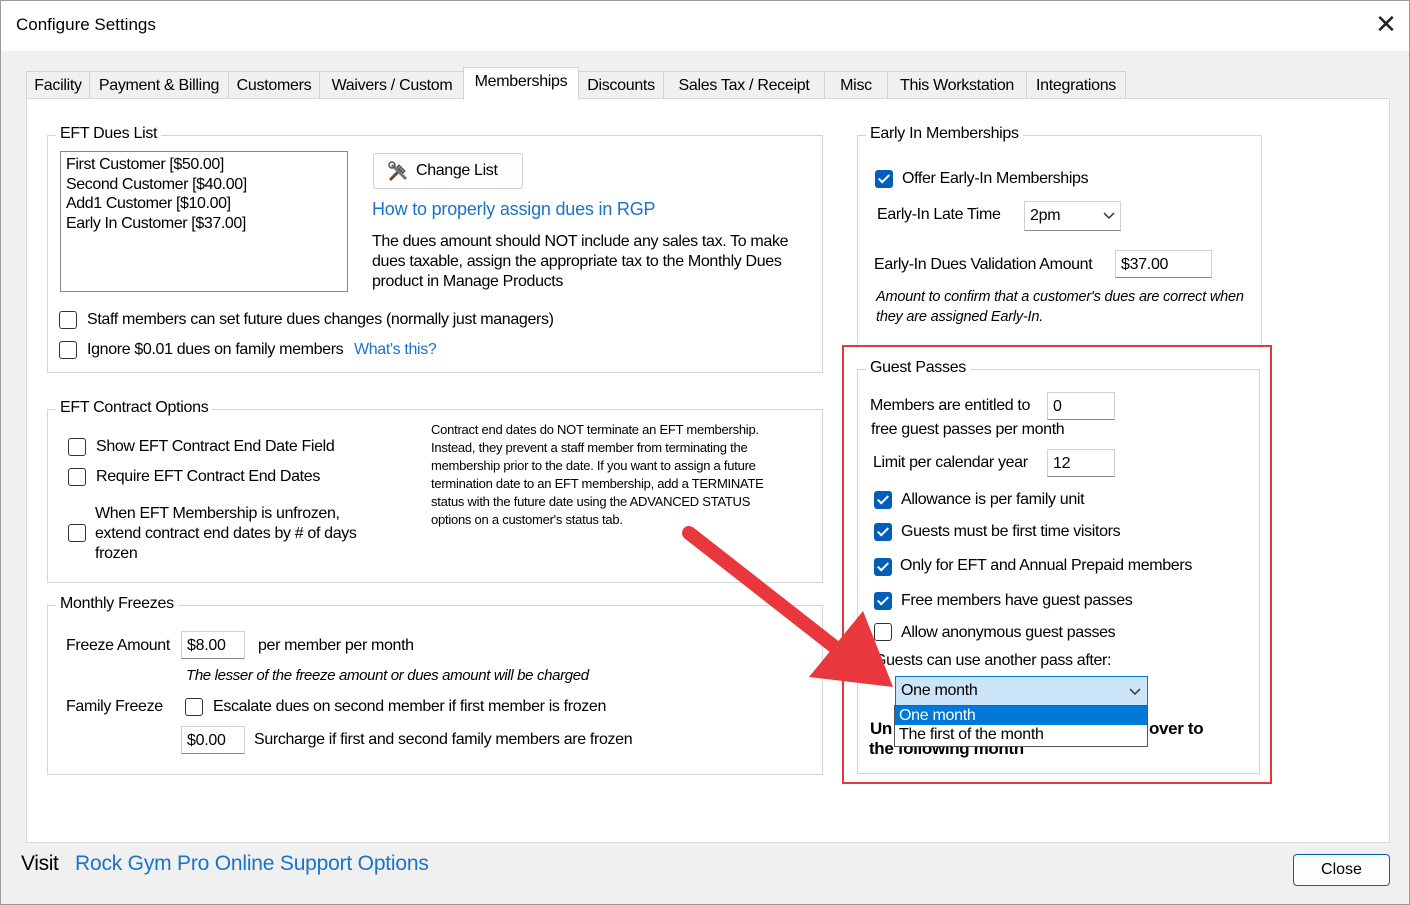 The width and height of the screenshot is (1410, 905). Describe the element at coordinates (744, 85) in the screenshot. I see `tab-sales-tax-receipt: Sales Tax / Receipt` at that location.